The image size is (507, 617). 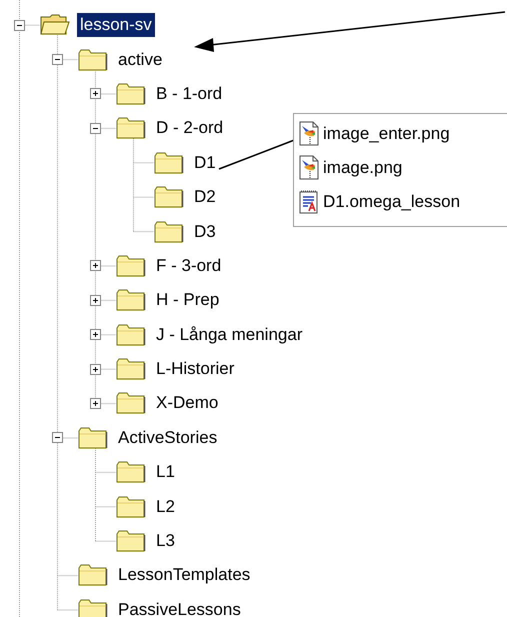 I want to click on folder-label: B - 1-ord, so click(x=189, y=94).